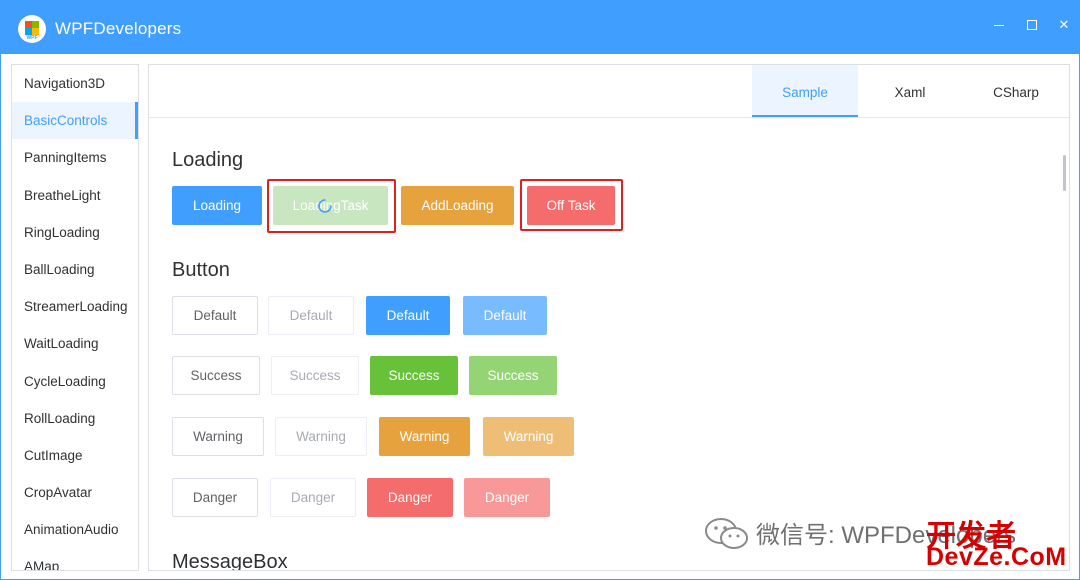  What do you see at coordinates (218, 436) in the screenshot?
I see `warning-plain-button: Warning` at bounding box center [218, 436].